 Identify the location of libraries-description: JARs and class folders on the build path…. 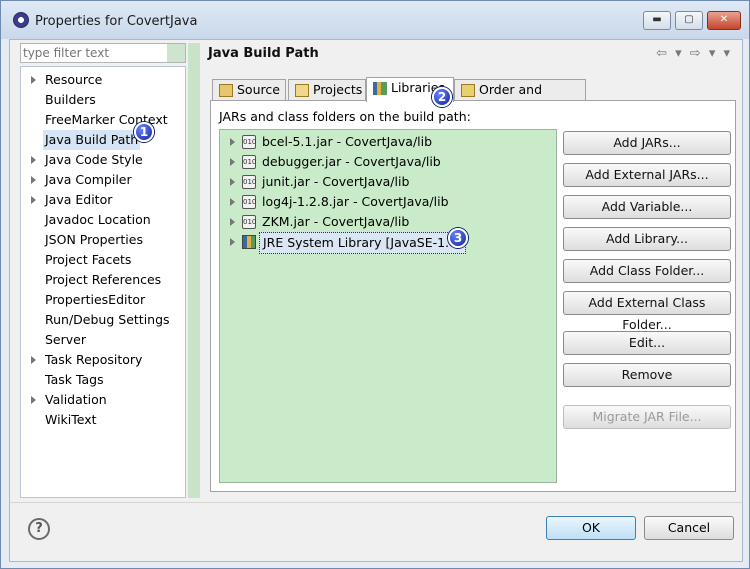
(345, 116).